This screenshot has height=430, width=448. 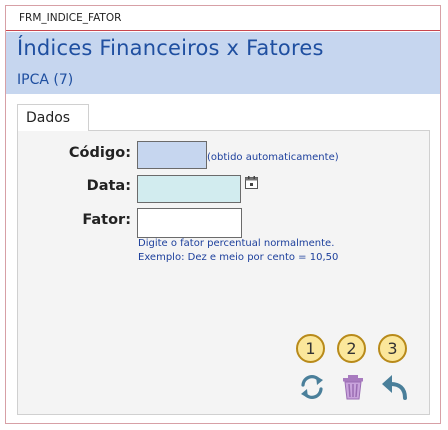 I want to click on codigo-field, so click(x=172, y=155).